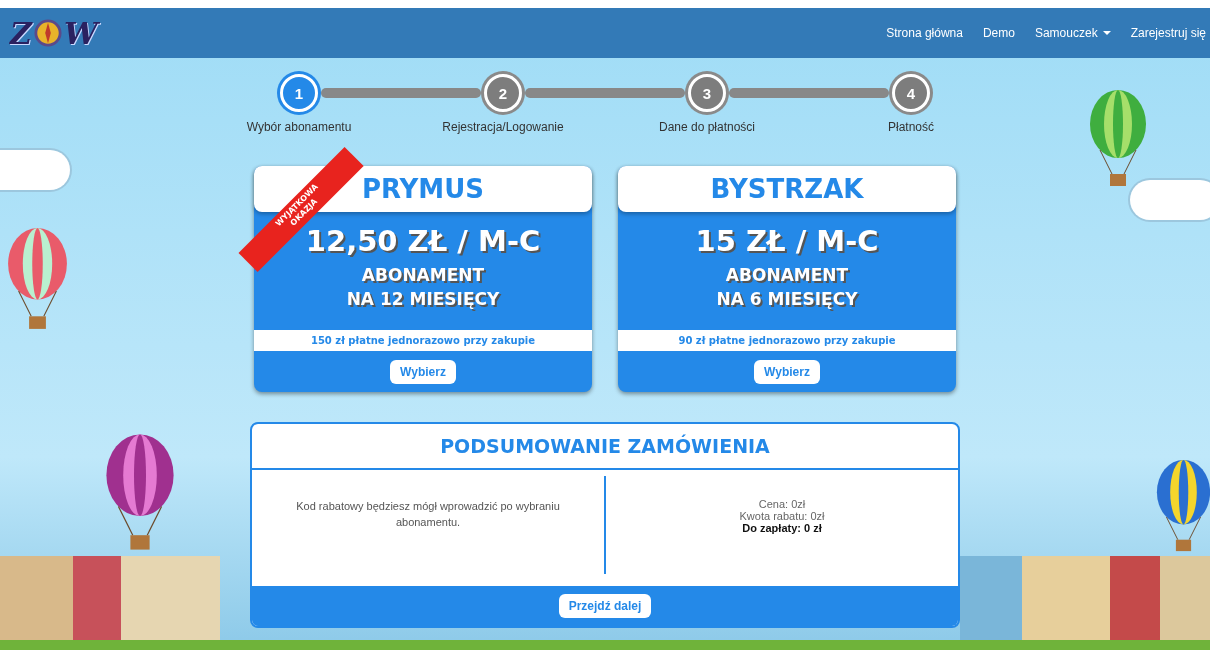 The height and width of the screenshot is (650, 1210). Describe the element at coordinates (428, 514) in the screenshot. I see `discount-note: Kod rabatowy będziesz mógł wprowadzić po wybraniu abonamentu.` at that location.